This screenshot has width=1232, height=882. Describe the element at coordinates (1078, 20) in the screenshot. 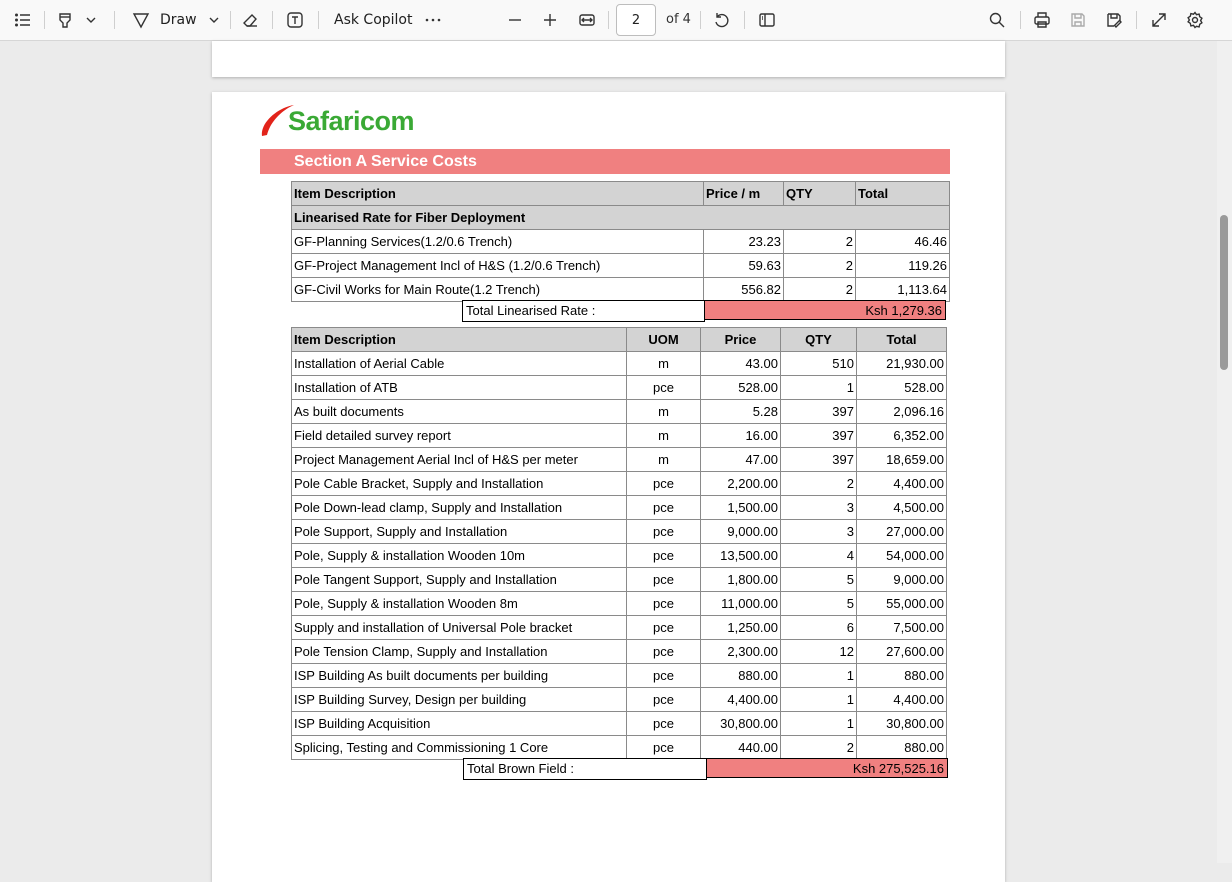

I see `save-icon` at that location.